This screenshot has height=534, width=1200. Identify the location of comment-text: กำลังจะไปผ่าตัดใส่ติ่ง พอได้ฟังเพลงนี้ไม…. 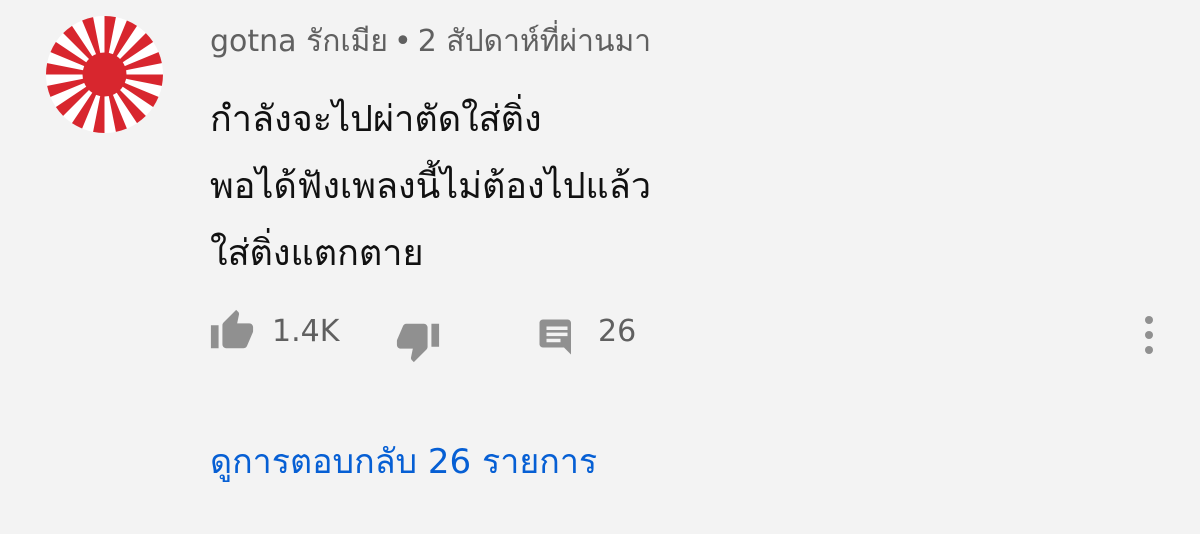
(430, 186).